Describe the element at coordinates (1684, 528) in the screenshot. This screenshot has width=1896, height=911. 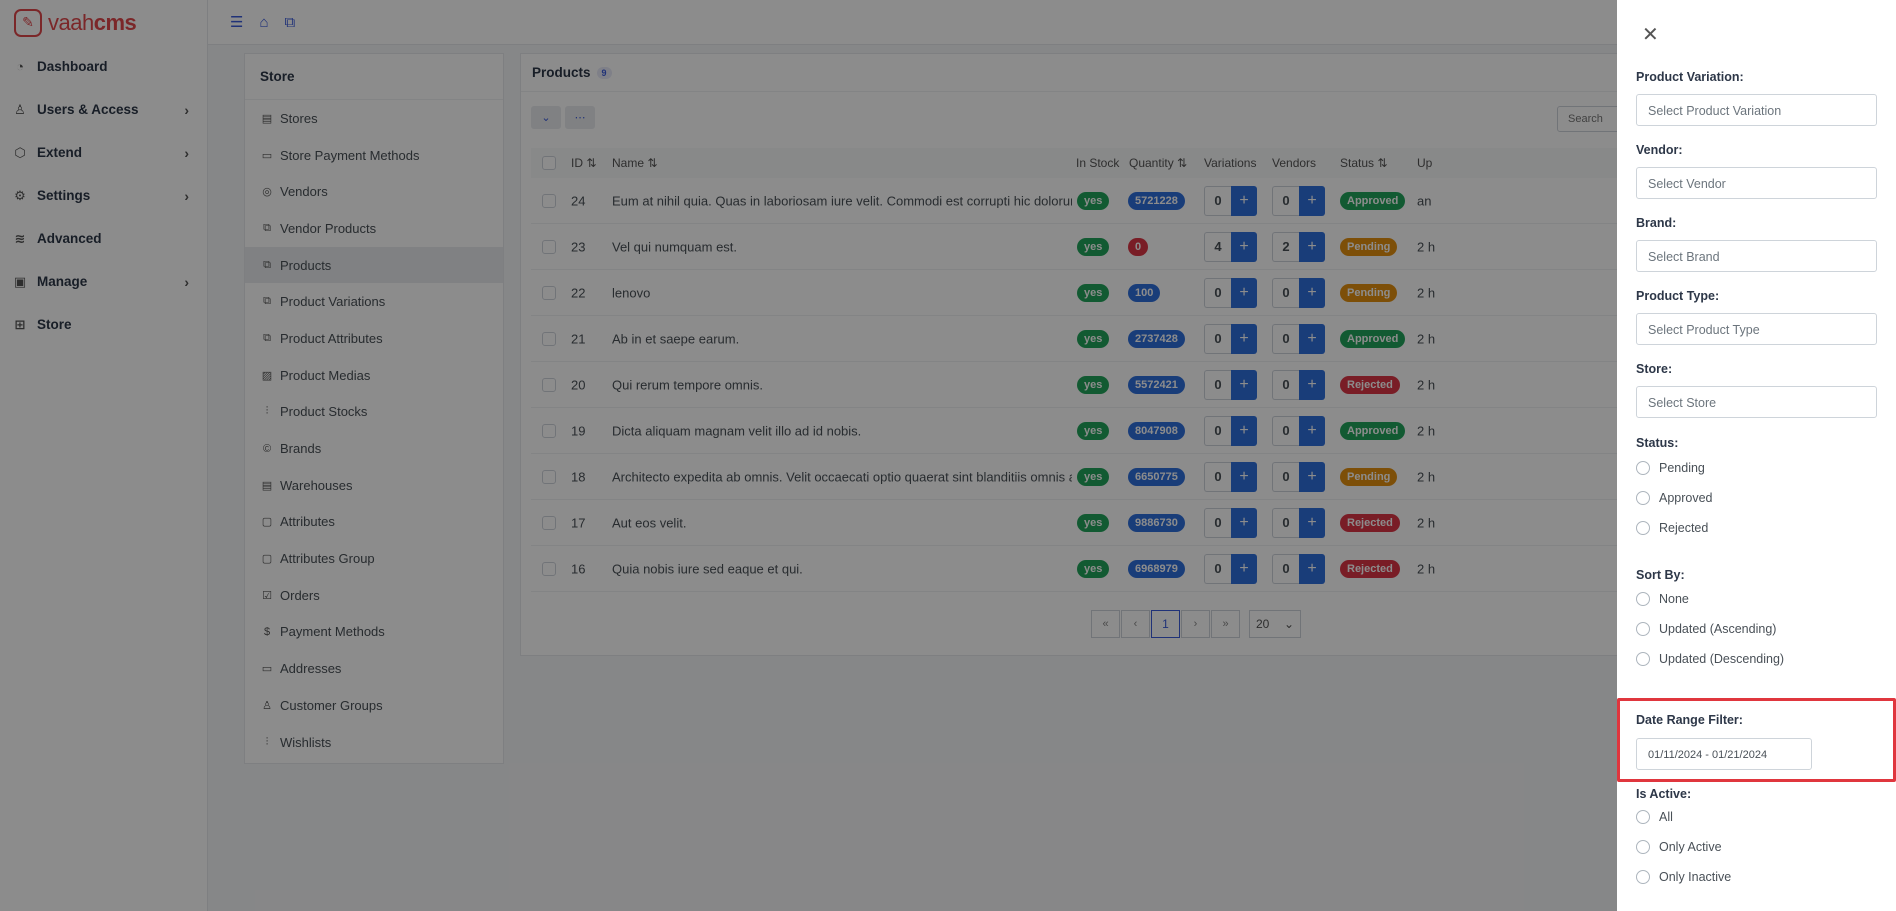
I see `radio-label: Rejected` at that location.